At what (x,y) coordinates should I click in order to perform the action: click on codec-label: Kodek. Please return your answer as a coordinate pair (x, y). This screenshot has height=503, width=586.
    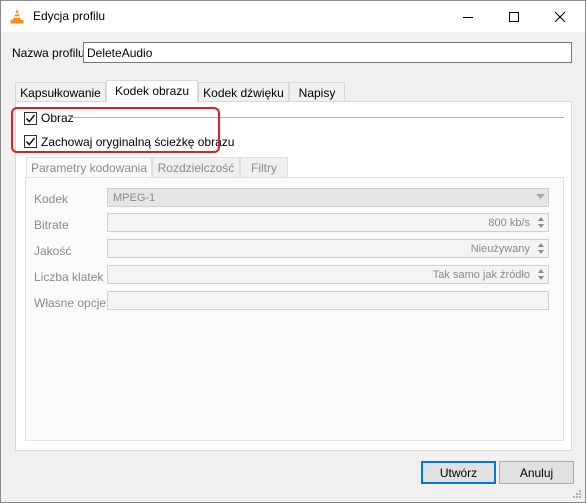
    Looking at the image, I should click on (51, 199).